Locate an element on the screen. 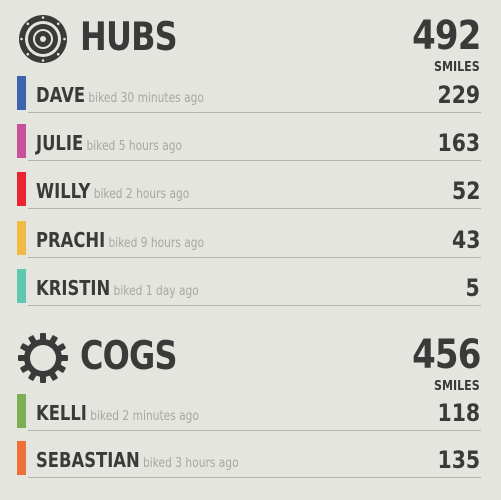  member-value: 118 is located at coordinates (458, 413).